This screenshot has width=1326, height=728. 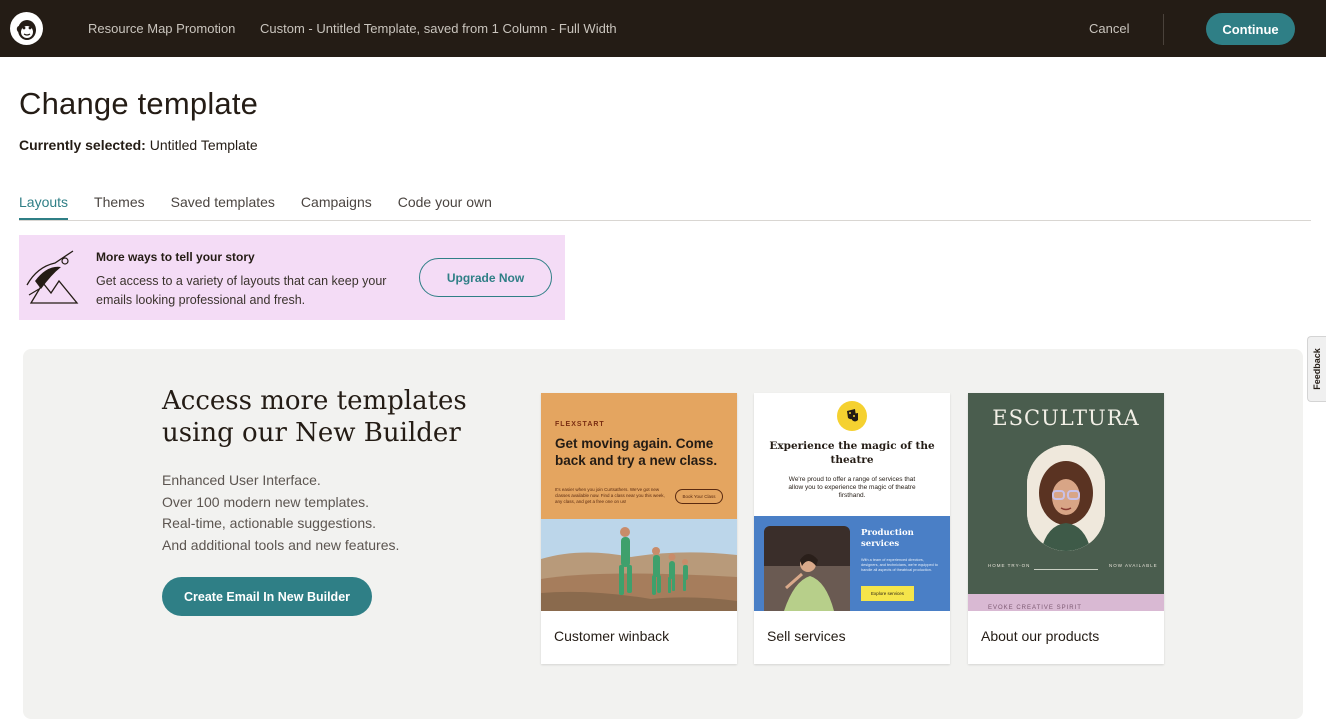 What do you see at coordinates (161, 28) in the screenshot?
I see `breadcrumb-campaign: Resource Map Promotion` at bounding box center [161, 28].